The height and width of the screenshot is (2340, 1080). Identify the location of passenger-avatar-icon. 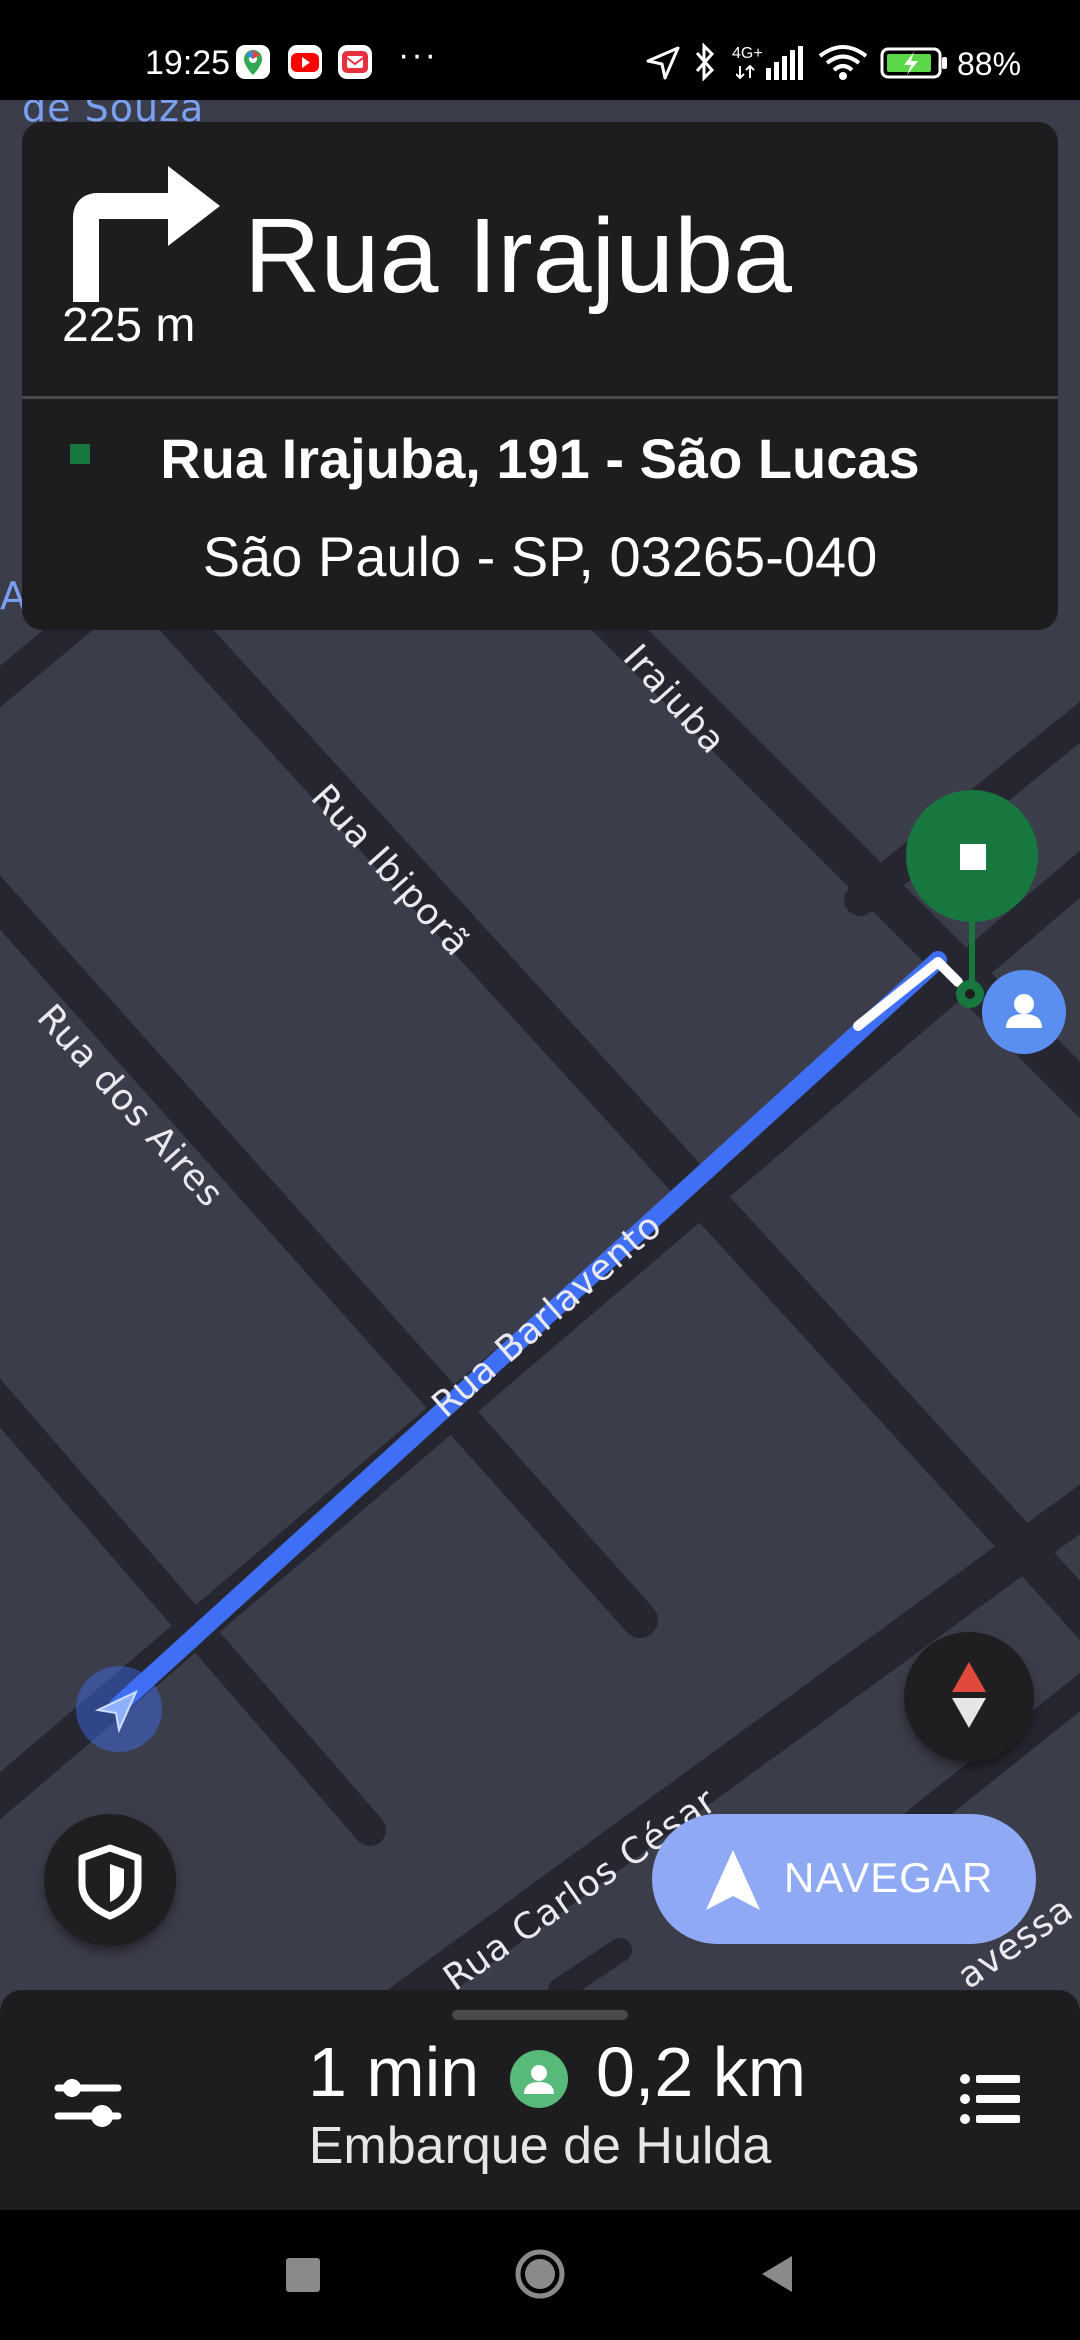
(539, 2079).